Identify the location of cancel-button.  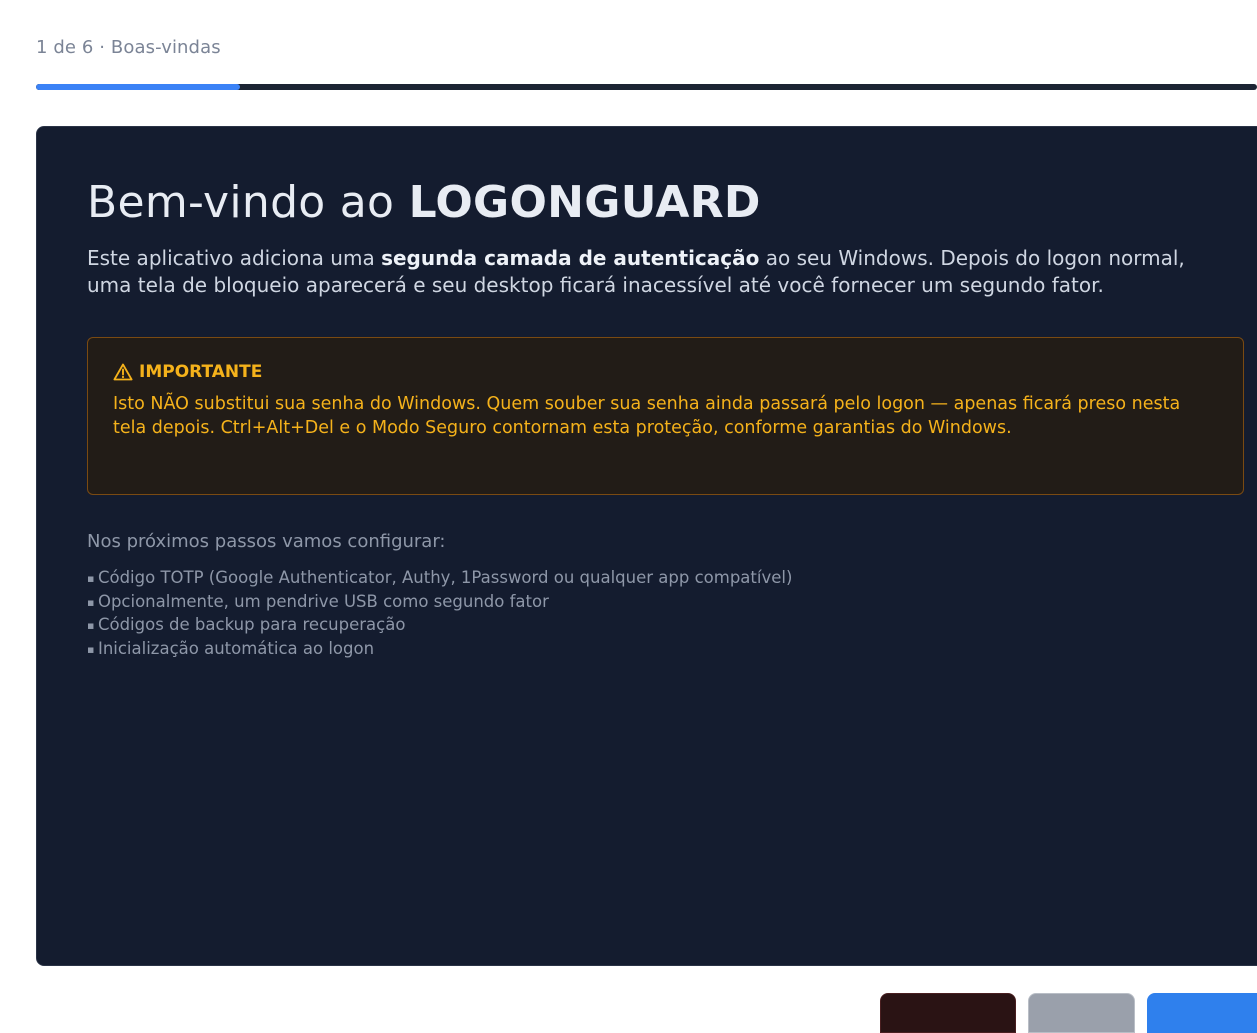
(948, 1013).